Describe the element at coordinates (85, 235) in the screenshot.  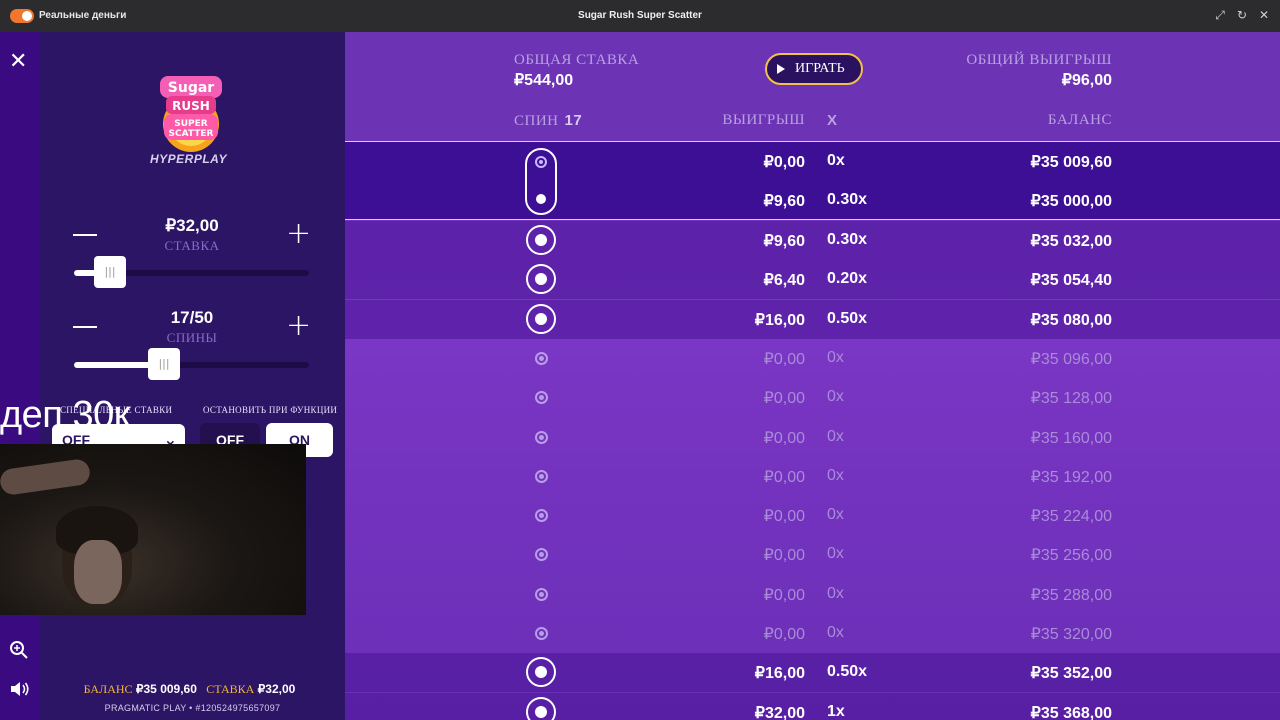
I see `bet-decrease-button` at that location.